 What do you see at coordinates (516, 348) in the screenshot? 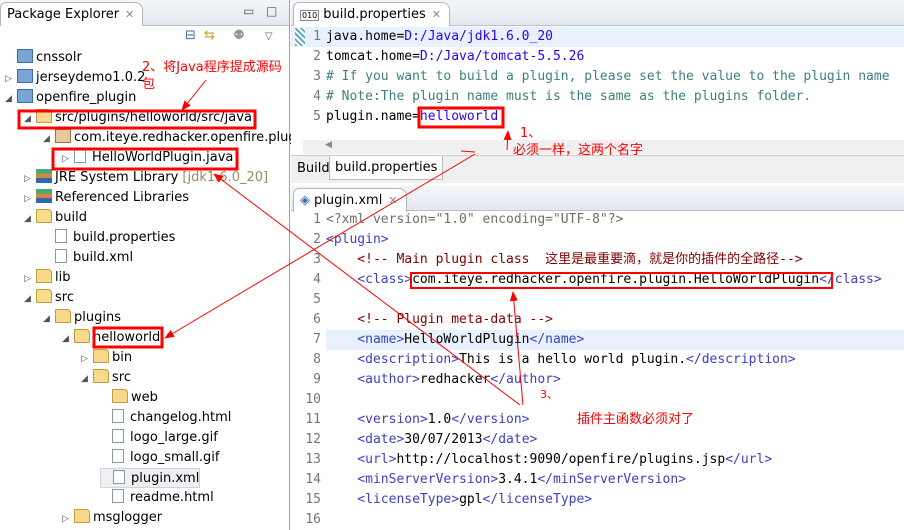
I see `annotation-arrow-class` at bounding box center [516, 348].